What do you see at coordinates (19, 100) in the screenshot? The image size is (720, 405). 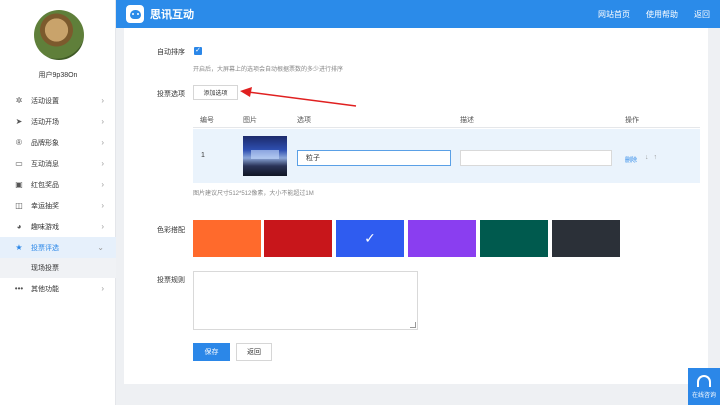 I see `gear-icon: ✲` at bounding box center [19, 100].